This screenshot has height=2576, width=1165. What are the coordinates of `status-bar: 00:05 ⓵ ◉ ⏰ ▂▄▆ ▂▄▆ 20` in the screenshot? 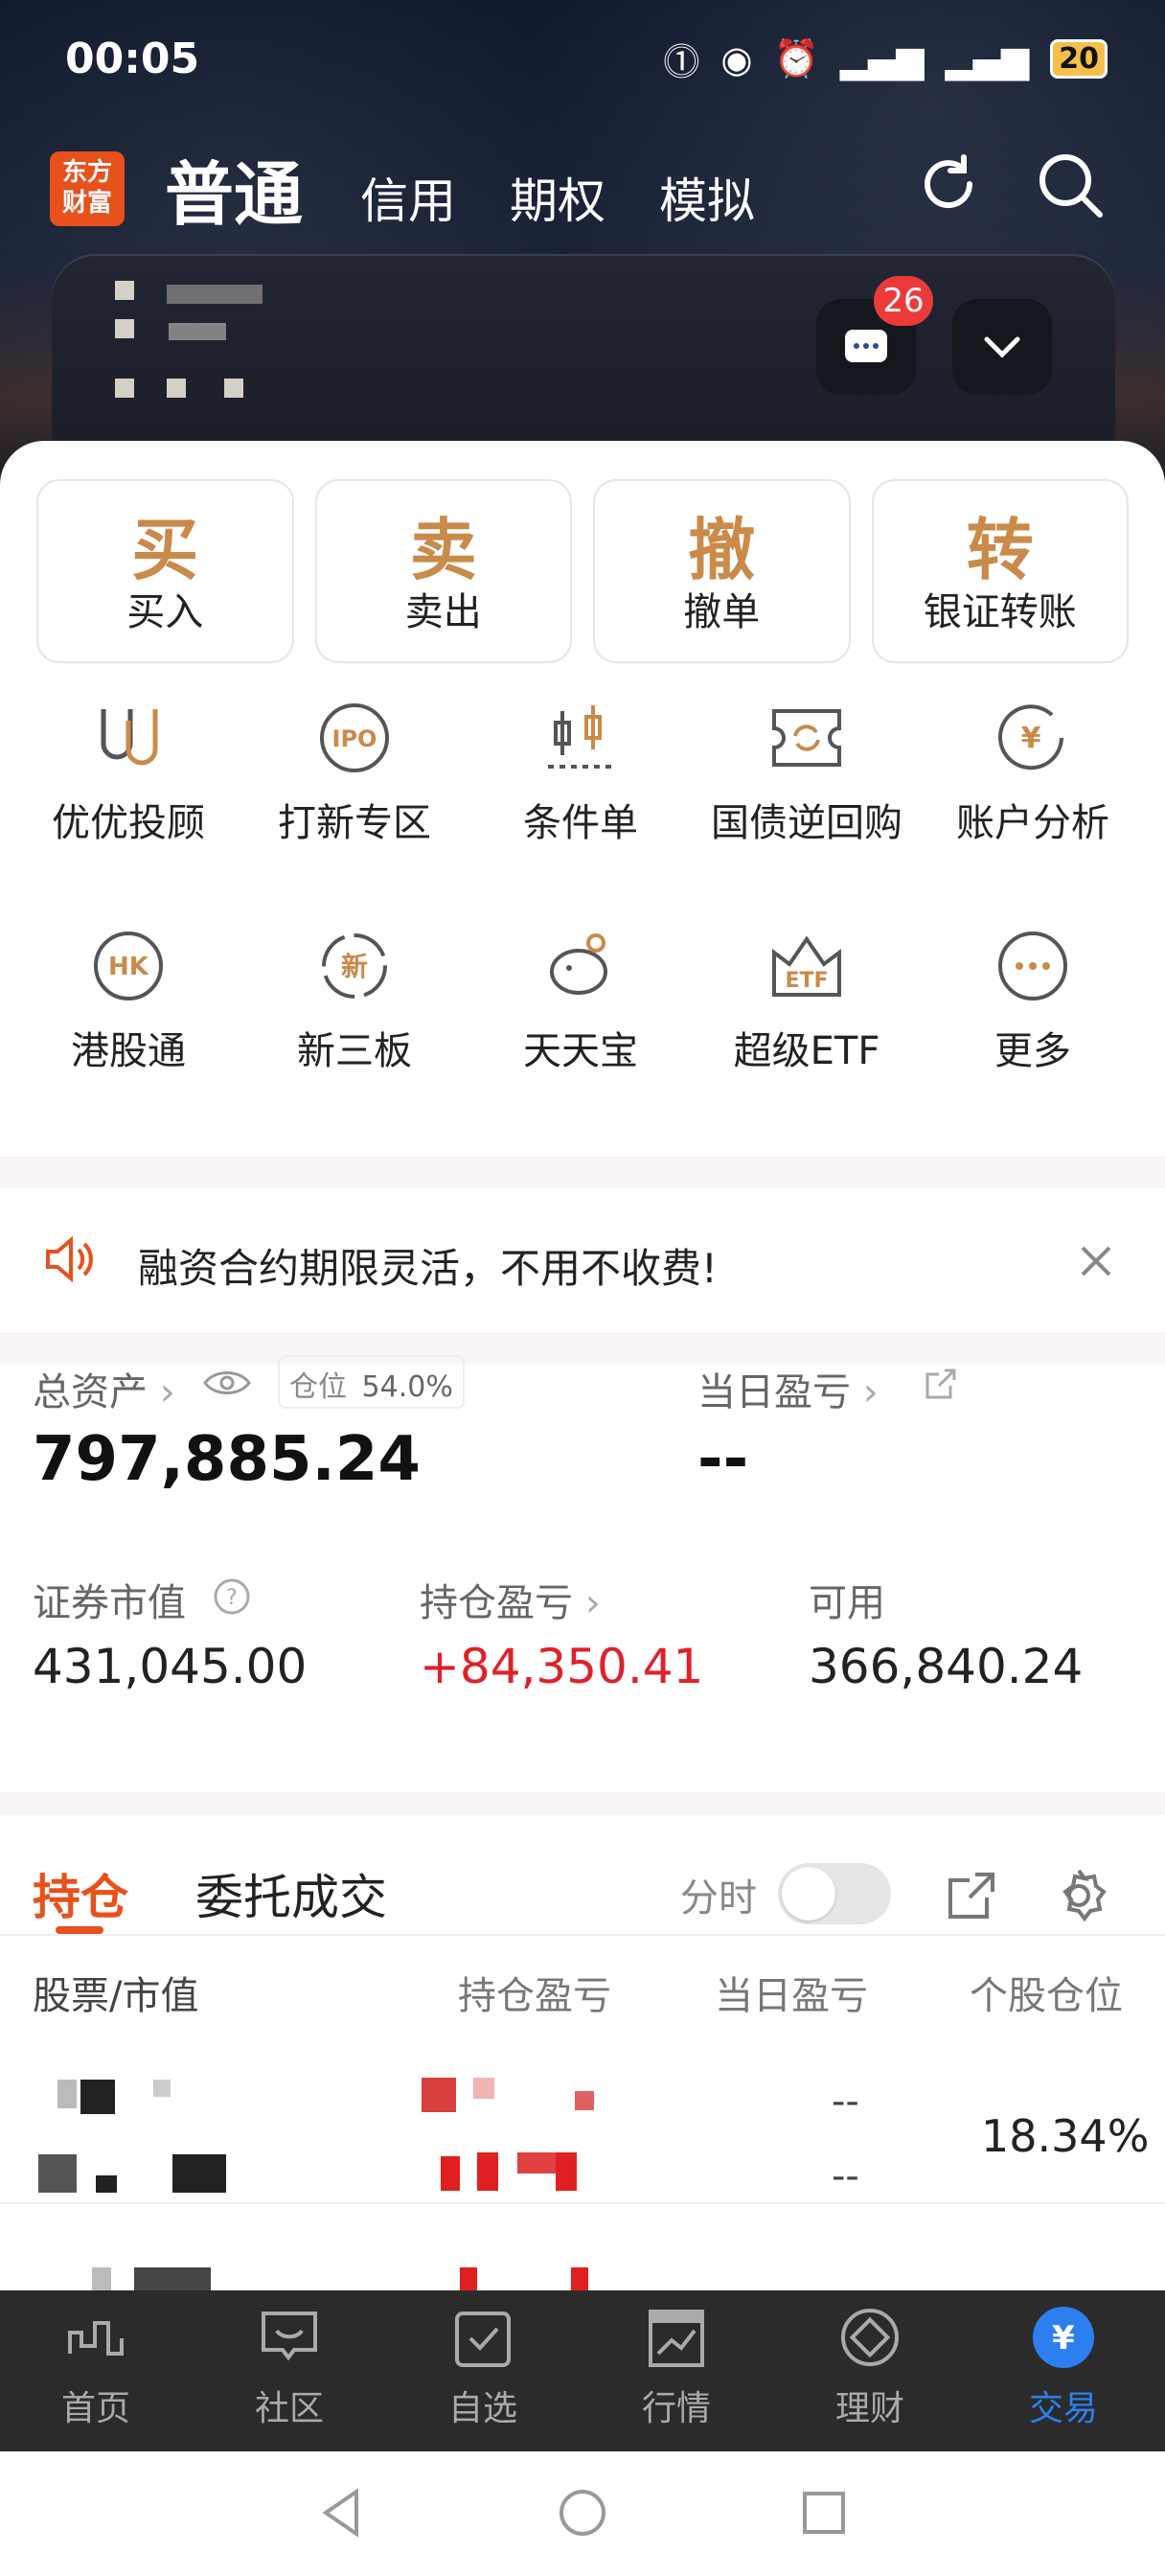 It's located at (582, 57).